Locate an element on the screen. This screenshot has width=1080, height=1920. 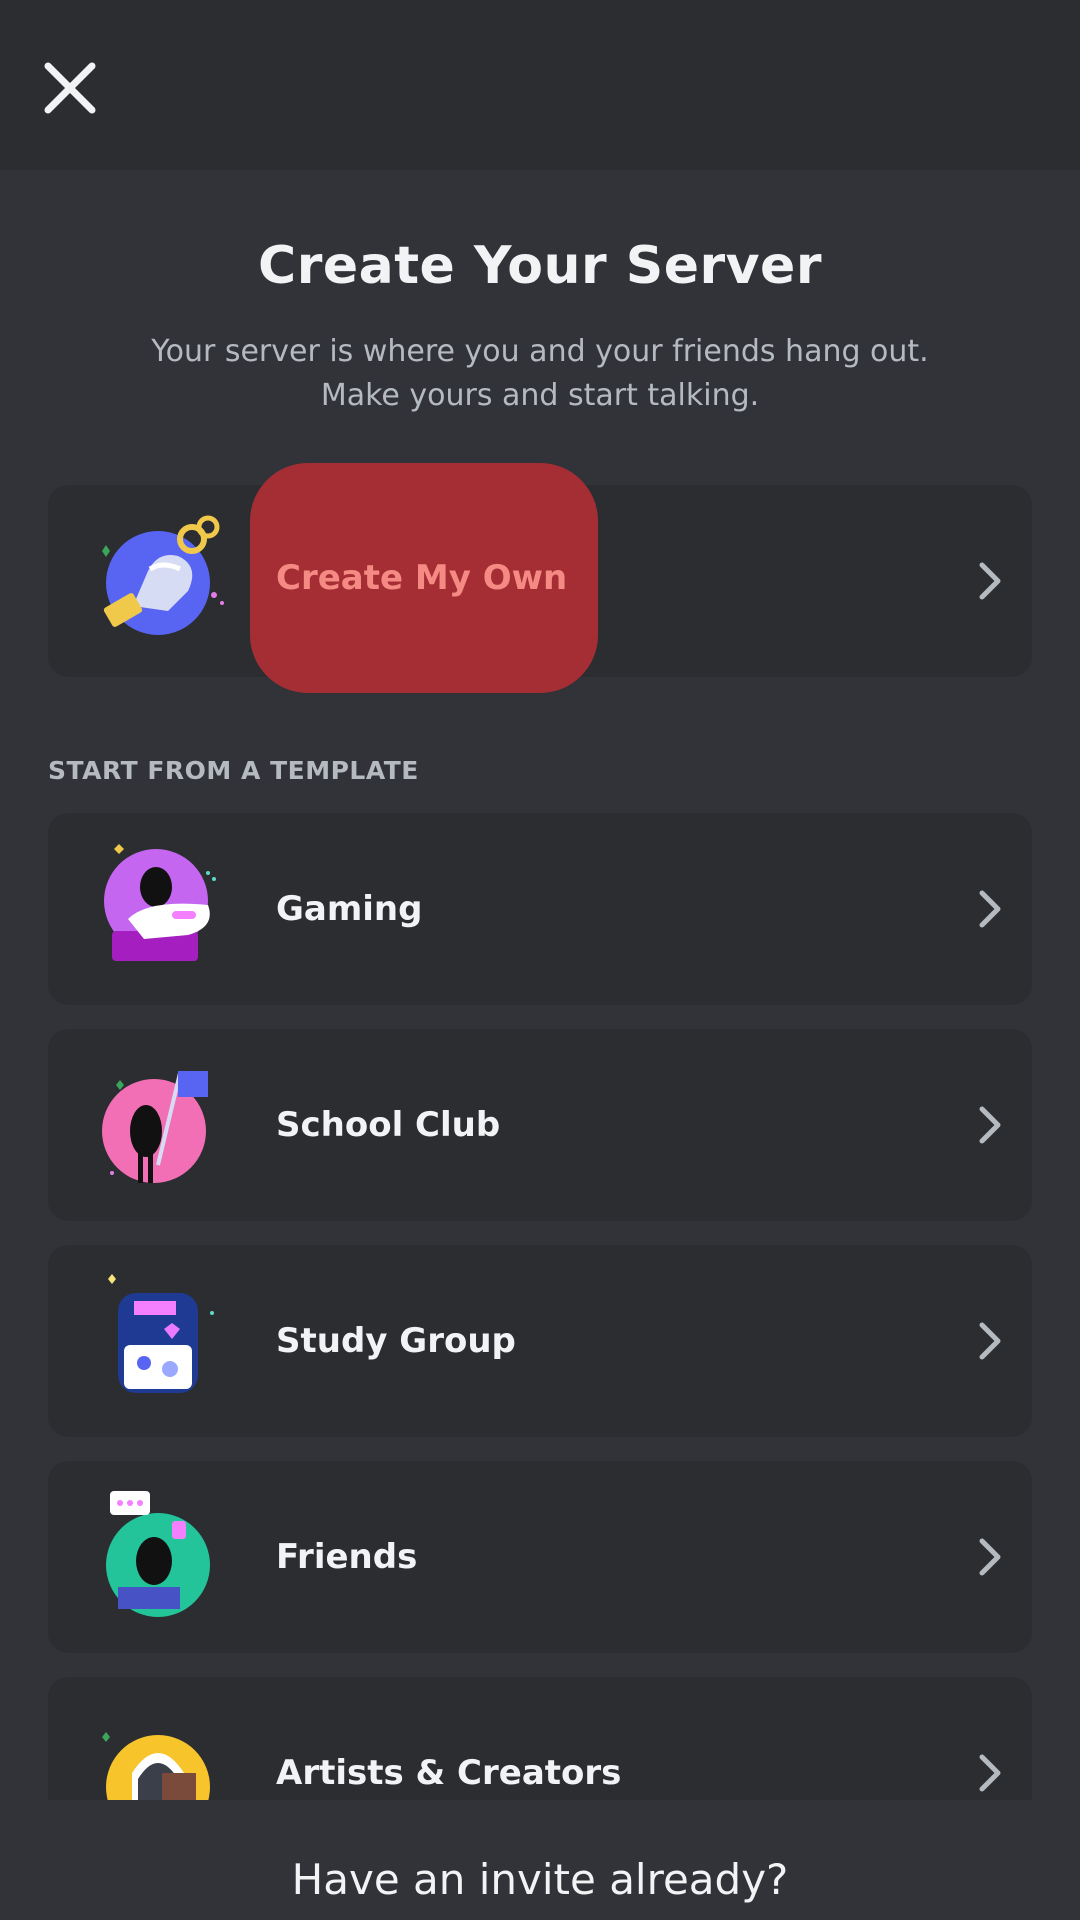
template-item-school-club: School Club is located at coordinates (540, 1125).